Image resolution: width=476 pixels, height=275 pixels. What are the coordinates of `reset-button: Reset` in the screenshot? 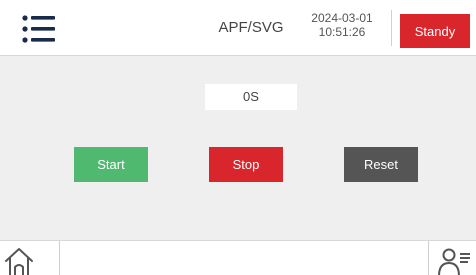 It's located at (381, 164).